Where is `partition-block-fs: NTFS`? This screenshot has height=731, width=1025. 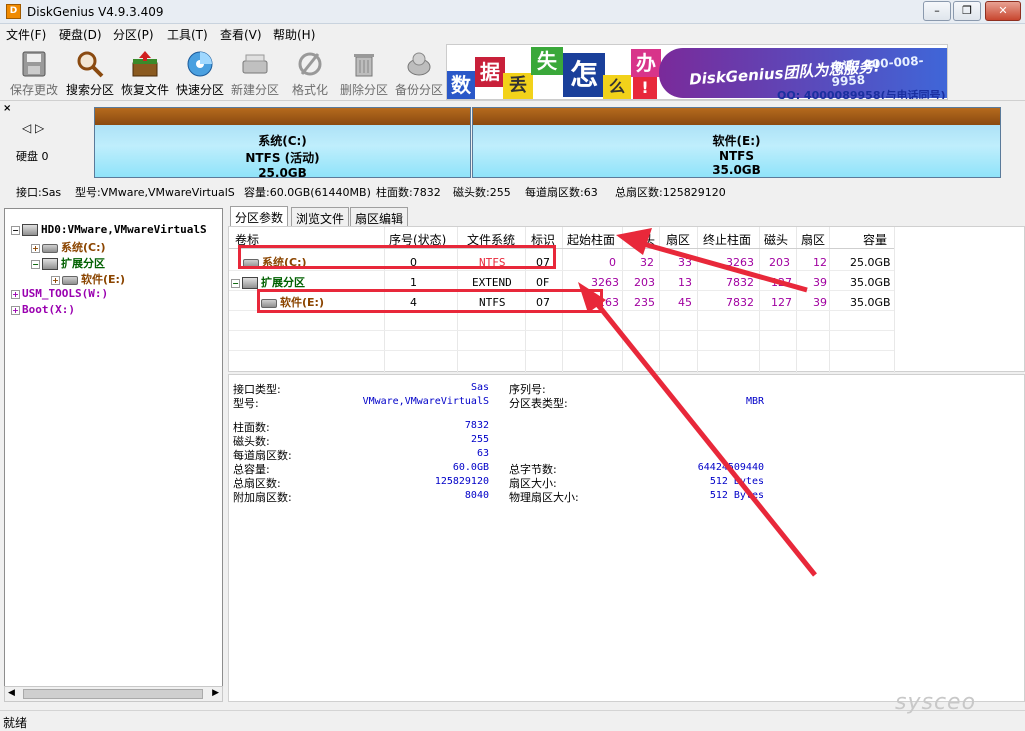 partition-block-fs: NTFS is located at coordinates (736, 156).